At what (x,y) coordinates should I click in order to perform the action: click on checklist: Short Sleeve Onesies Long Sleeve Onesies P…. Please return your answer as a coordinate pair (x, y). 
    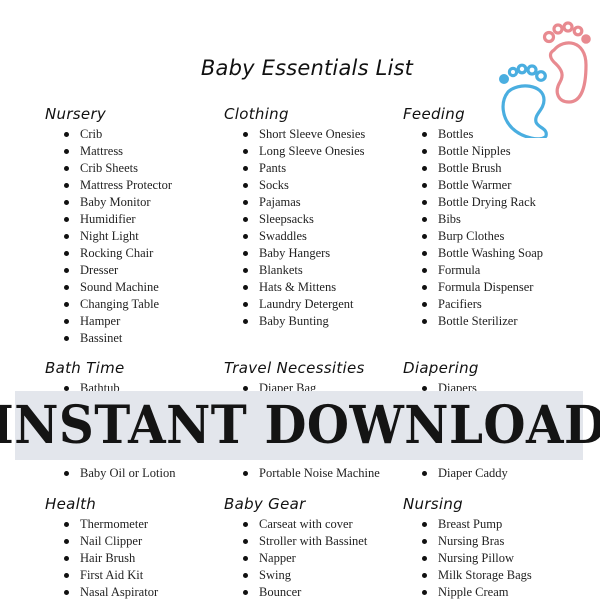
    Looking at the image, I should click on (294, 228).